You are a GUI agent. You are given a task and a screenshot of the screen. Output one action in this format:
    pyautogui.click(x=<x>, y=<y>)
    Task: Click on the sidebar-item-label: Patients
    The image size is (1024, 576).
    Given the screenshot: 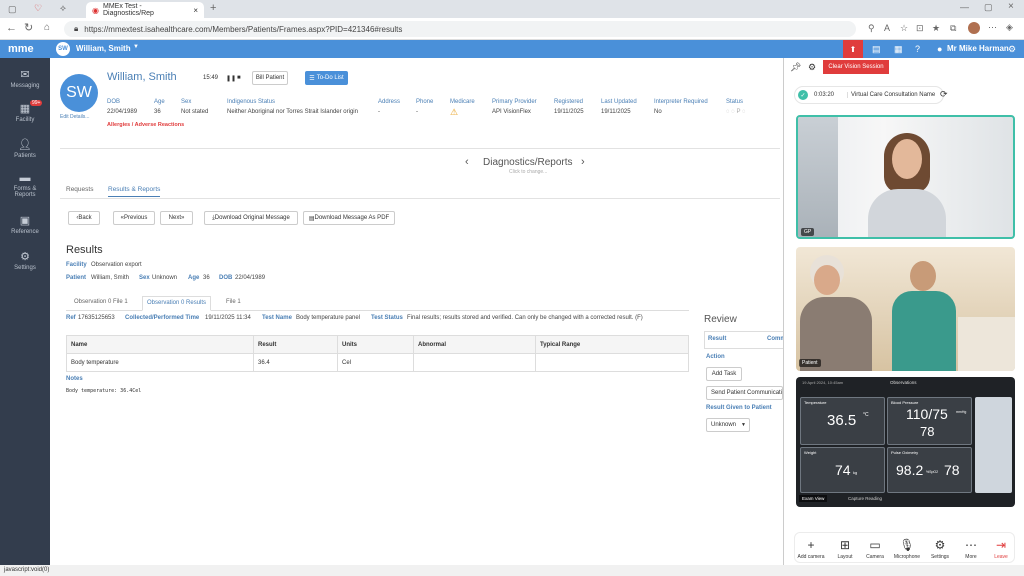 What is the action you would take?
    pyautogui.click(x=25, y=156)
    